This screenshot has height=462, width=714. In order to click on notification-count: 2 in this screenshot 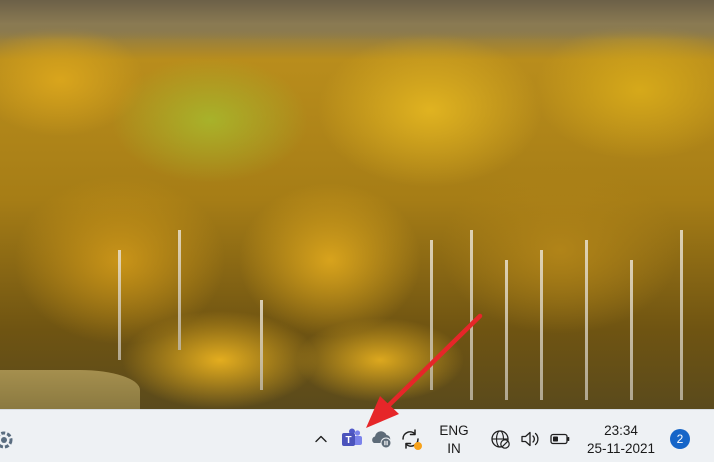, I will do `click(680, 439)`.